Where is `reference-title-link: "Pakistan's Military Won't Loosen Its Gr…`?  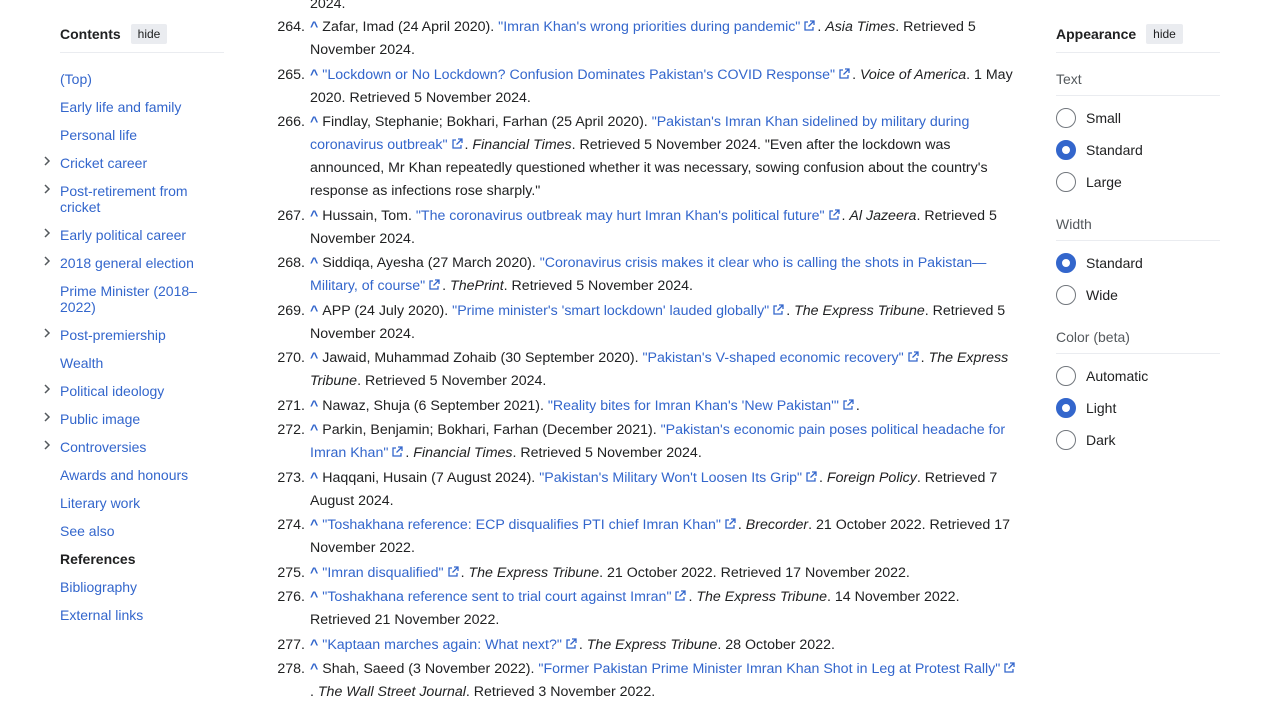
reference-title-link: "Pakistan's Military Won't Loosen Its Gr… is located at coordinates (670, 478).